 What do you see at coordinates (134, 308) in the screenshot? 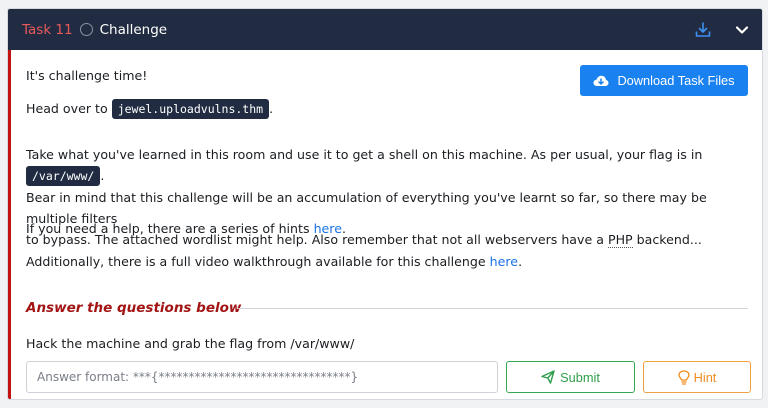
I see `answer-heading: Answer the questions below` at bounding box center [134, 308].